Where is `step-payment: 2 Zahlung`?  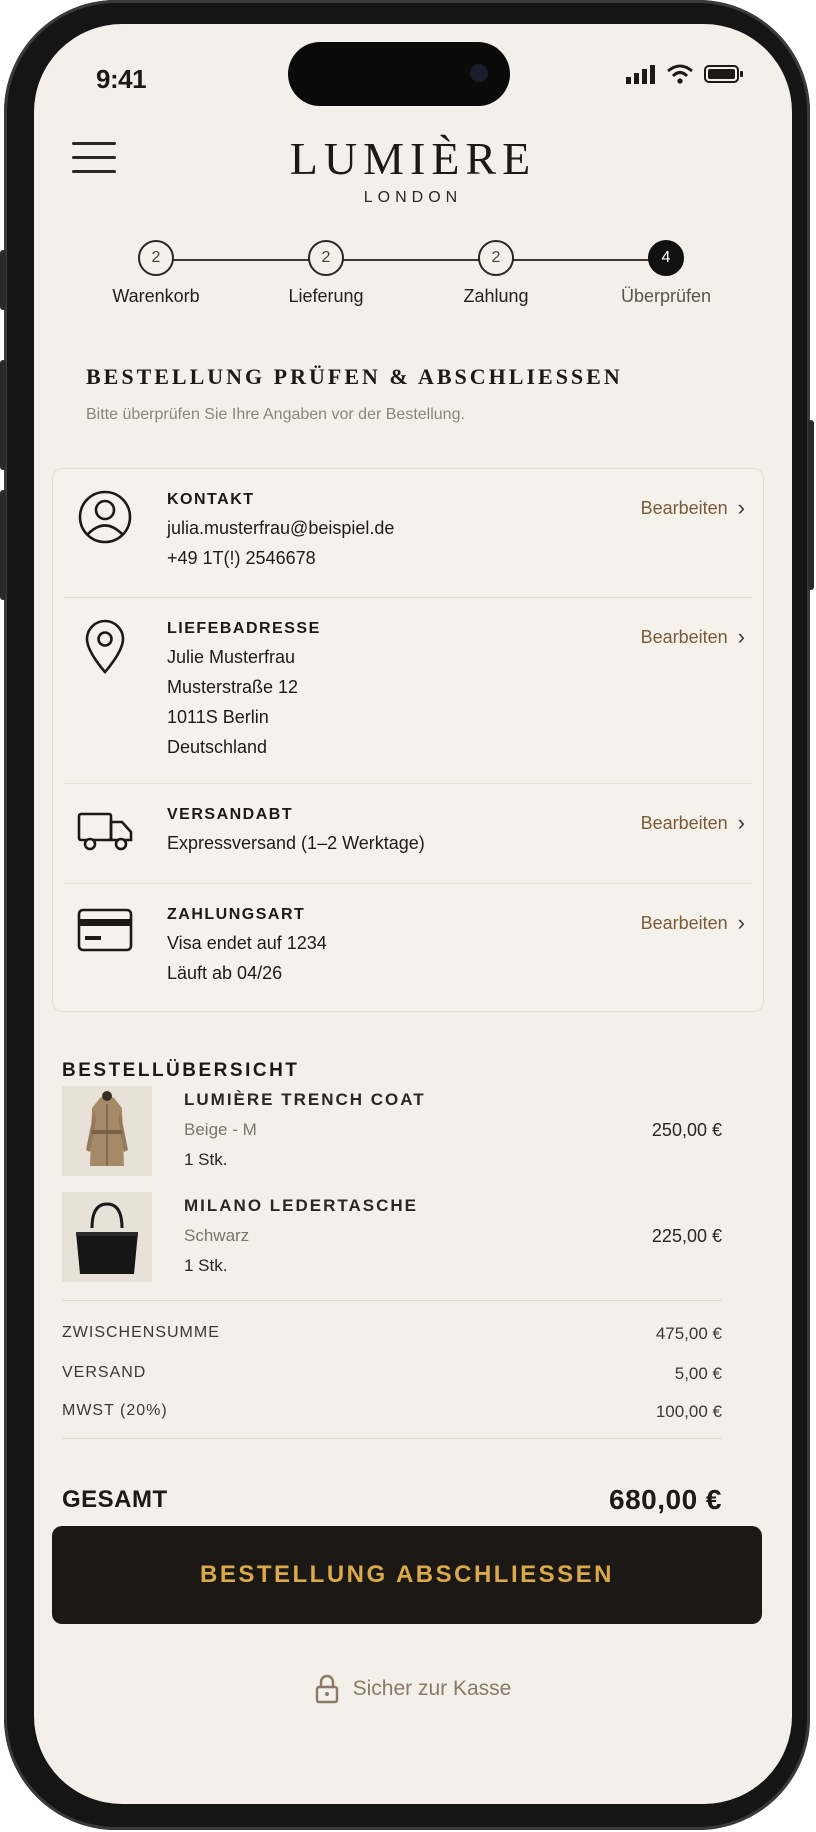 step-payment: 2 Zahlung is located at coordinates (496, 273).